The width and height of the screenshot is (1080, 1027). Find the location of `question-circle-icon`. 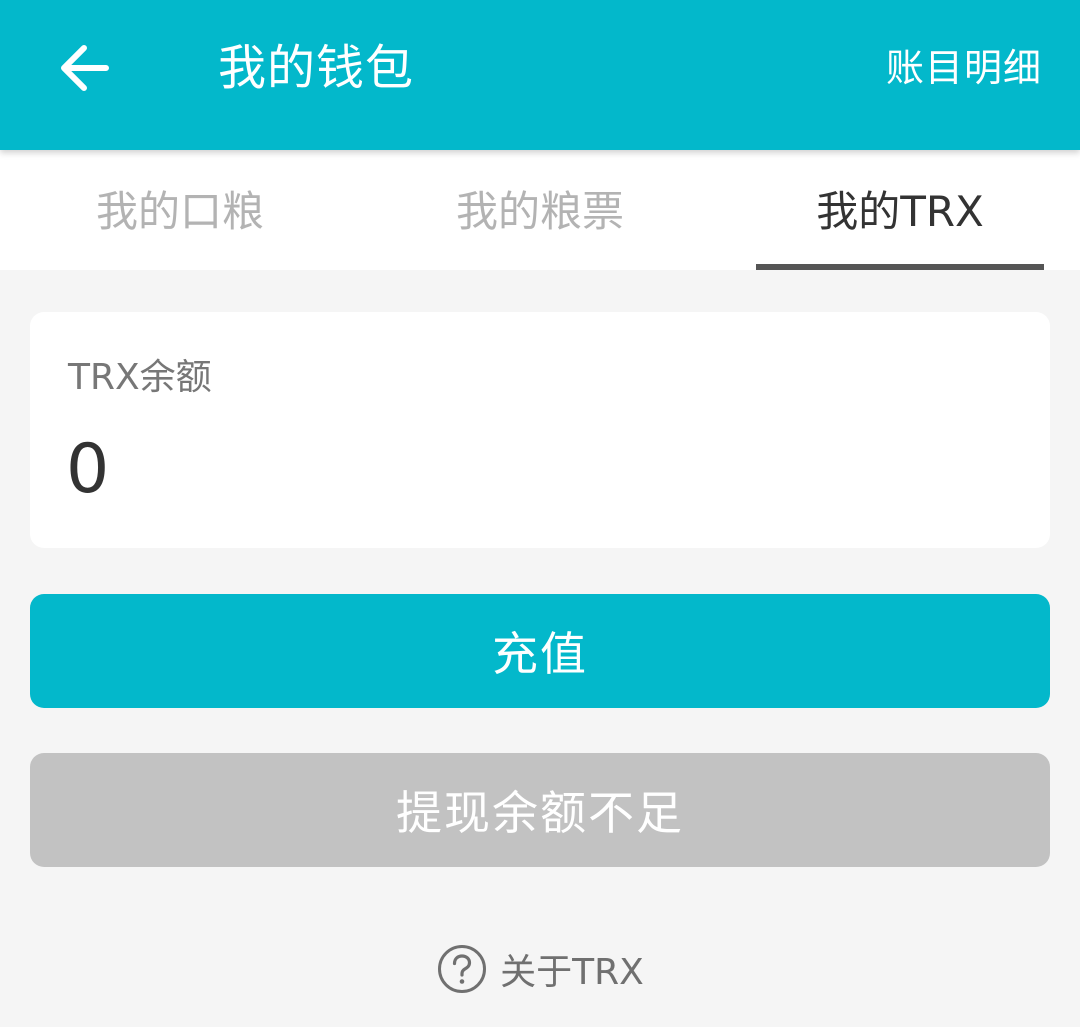

question-circle-icon is located at coordinates (462, 969).